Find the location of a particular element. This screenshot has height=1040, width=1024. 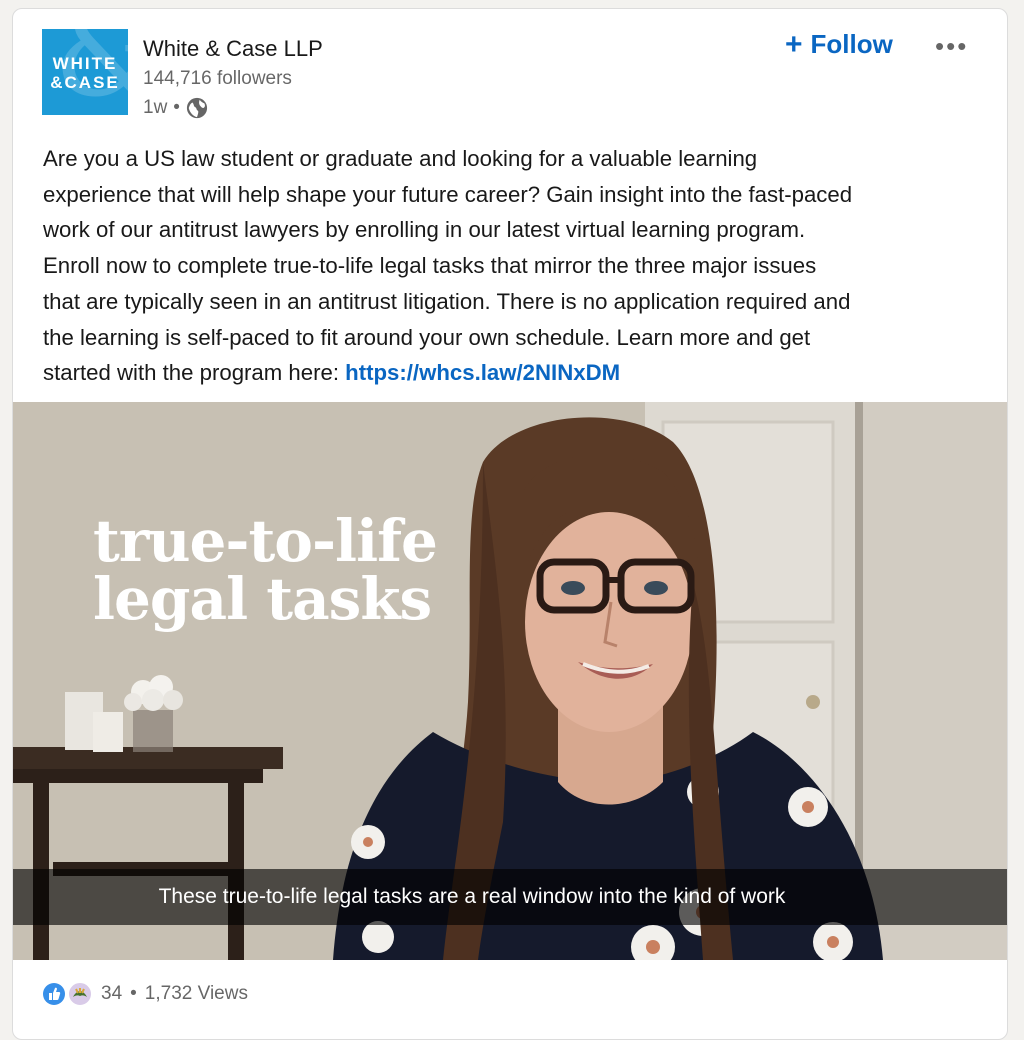

company-name: White & Case LLP is located at coordinates (233, 49).